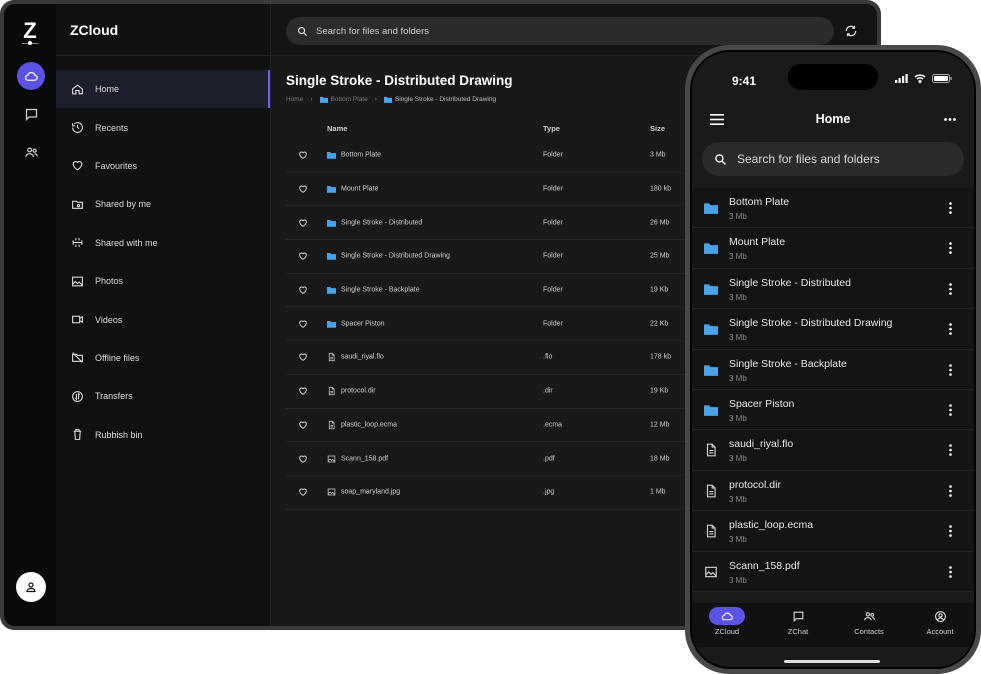 This screenshot has width=981, height=674. What do you see at coordinates (123, 204) in the screenshot?
I see `sidebar-item-label: Shared by me` at bounding box center [123, 204].